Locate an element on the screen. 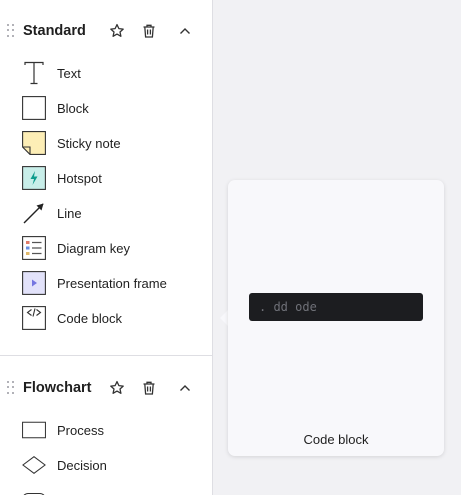 The height and width of the screenshot is (495, 461). library-item-sticky-note: Sticky note is located at coordinates (114, 143).